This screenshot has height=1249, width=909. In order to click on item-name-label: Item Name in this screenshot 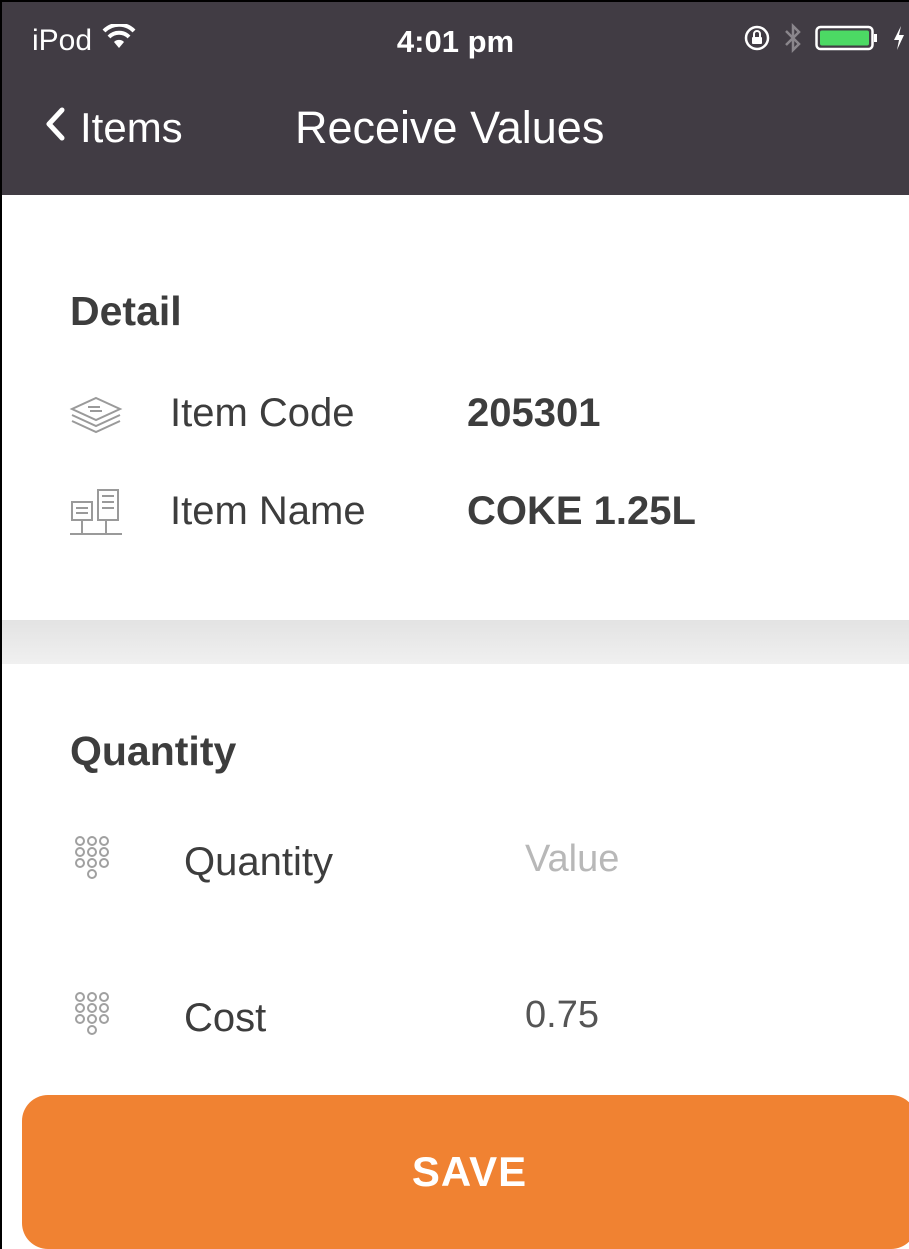, I will do `click(268, 511)`.